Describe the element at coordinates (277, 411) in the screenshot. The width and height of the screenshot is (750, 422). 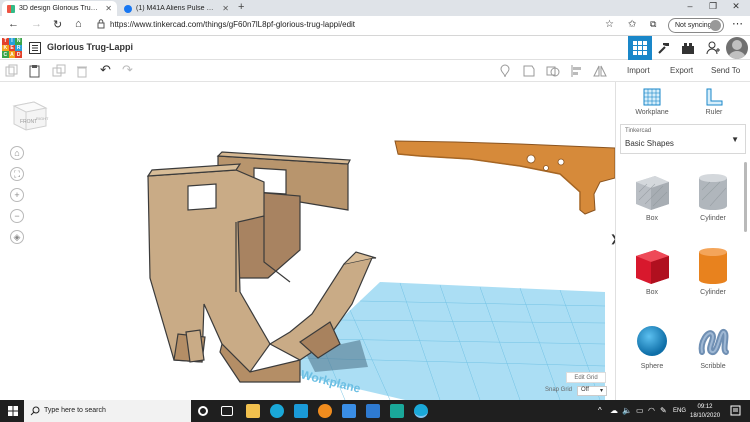
I see `edge-icon` at that location.